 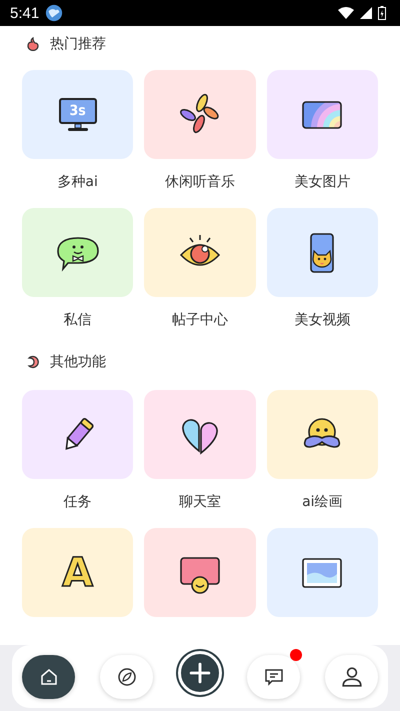 I want to click on section-title: 其他功能, so click(x=78, y=362).